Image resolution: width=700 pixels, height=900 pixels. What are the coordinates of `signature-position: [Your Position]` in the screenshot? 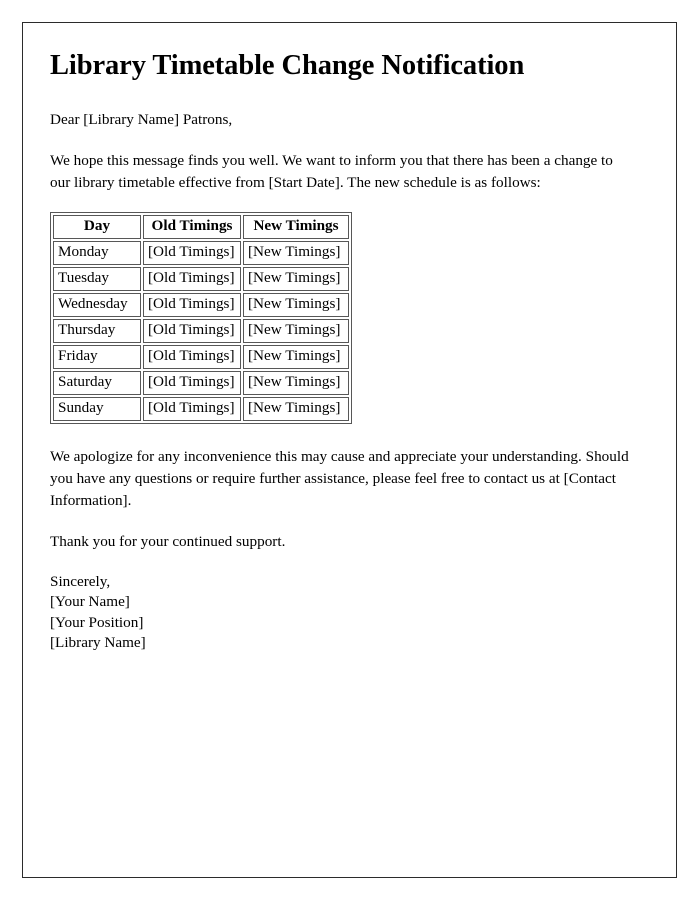 It's located at (97, 622).